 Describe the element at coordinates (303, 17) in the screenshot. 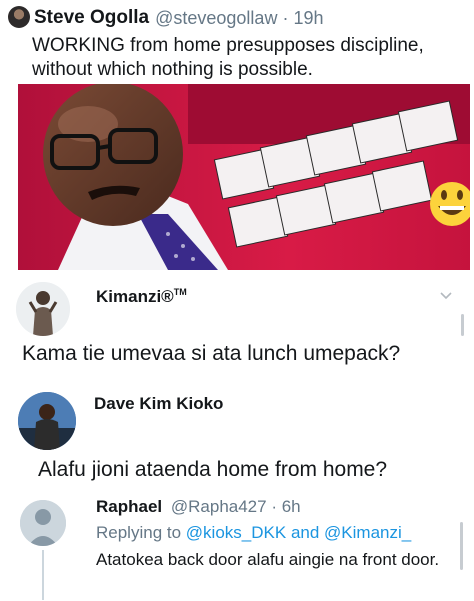

I see `tweet-time: · 19h` at that location.